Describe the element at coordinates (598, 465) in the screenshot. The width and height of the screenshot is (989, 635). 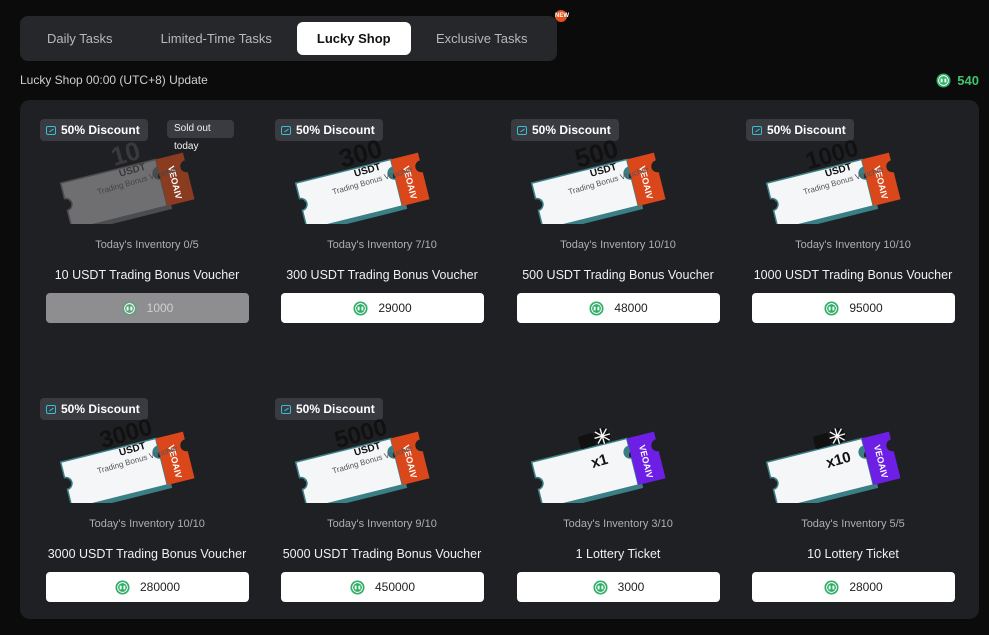
I see `lottery-ticket-icon: VEOAIV x1` at that location.